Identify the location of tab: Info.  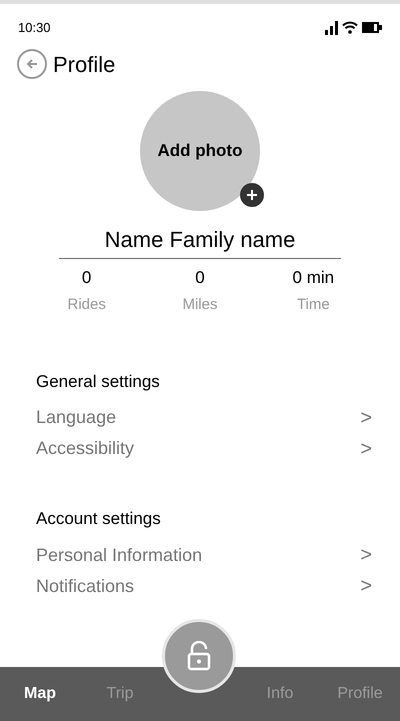
(280, 694).